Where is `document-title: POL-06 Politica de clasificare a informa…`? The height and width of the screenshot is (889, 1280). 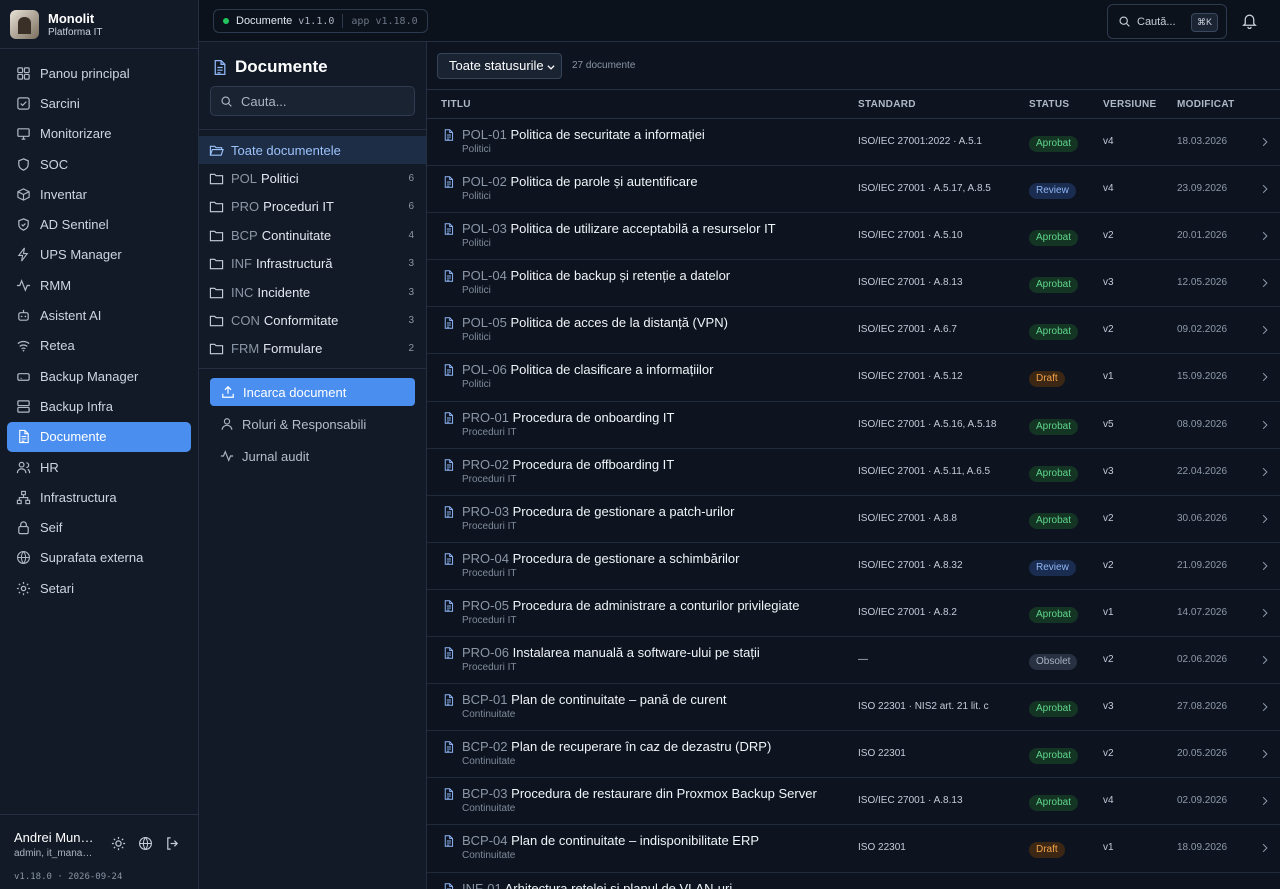
document-title: POL-06 Politica de clasificare a informa… is located at coordinates (587, 369).